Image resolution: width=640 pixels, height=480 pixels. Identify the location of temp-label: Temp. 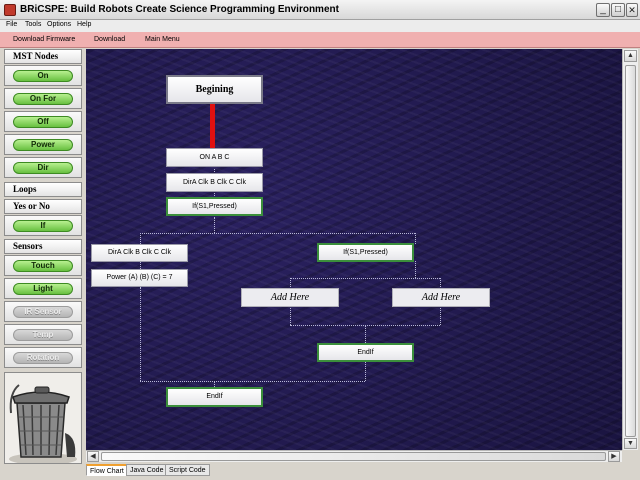
(43, 335).